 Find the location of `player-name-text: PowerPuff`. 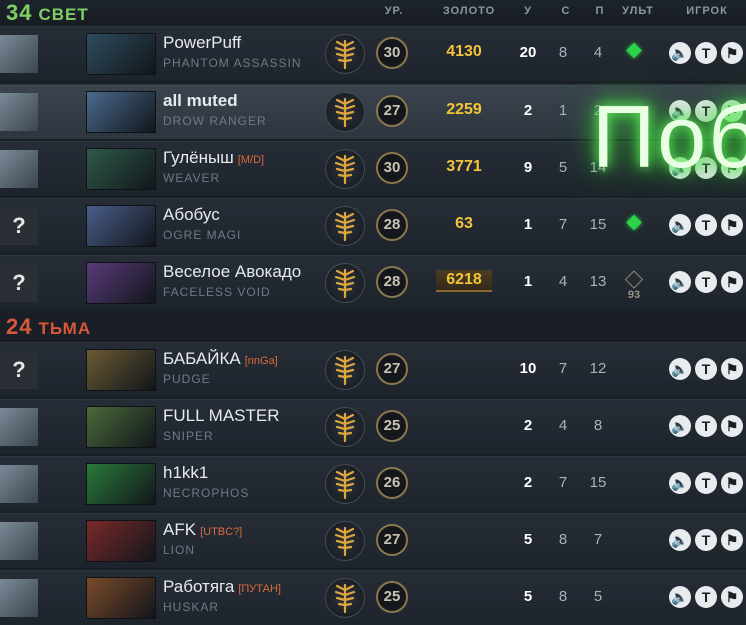

player-name-text: PowerPuff is located at coordinates (202, 42).